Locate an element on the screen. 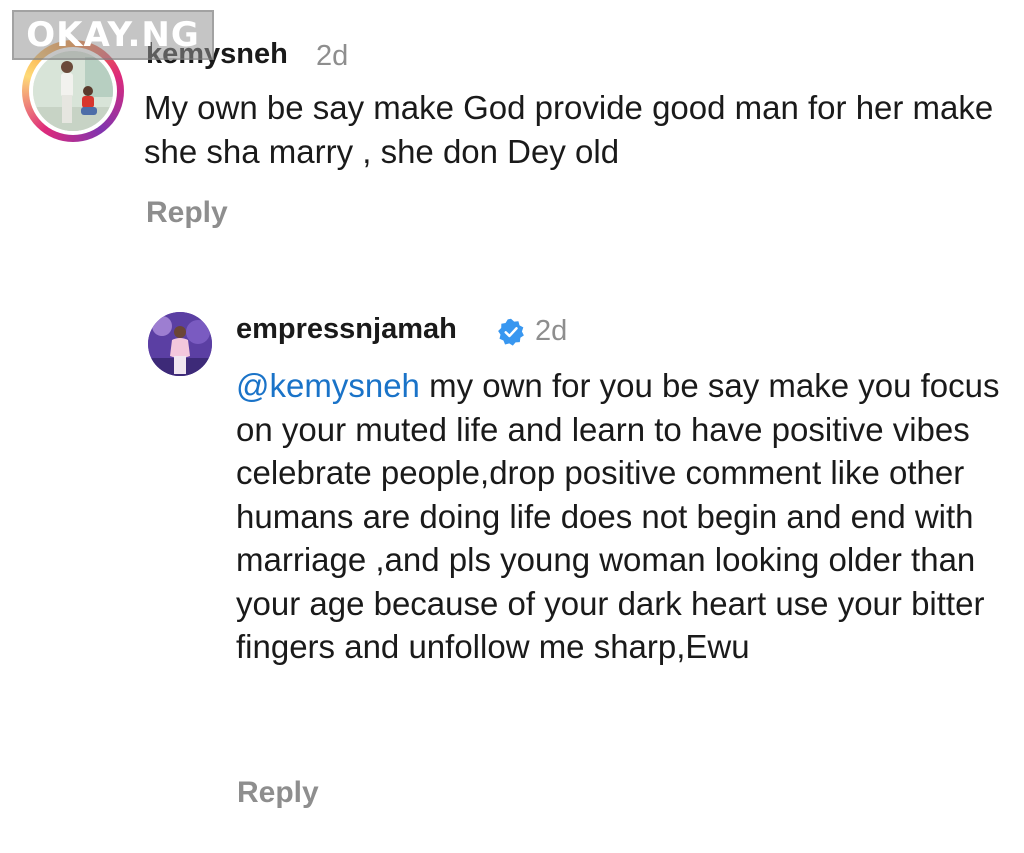 The image size is (1024, 853). comment-username: empressnjamah is located at coordinates (346, 329).